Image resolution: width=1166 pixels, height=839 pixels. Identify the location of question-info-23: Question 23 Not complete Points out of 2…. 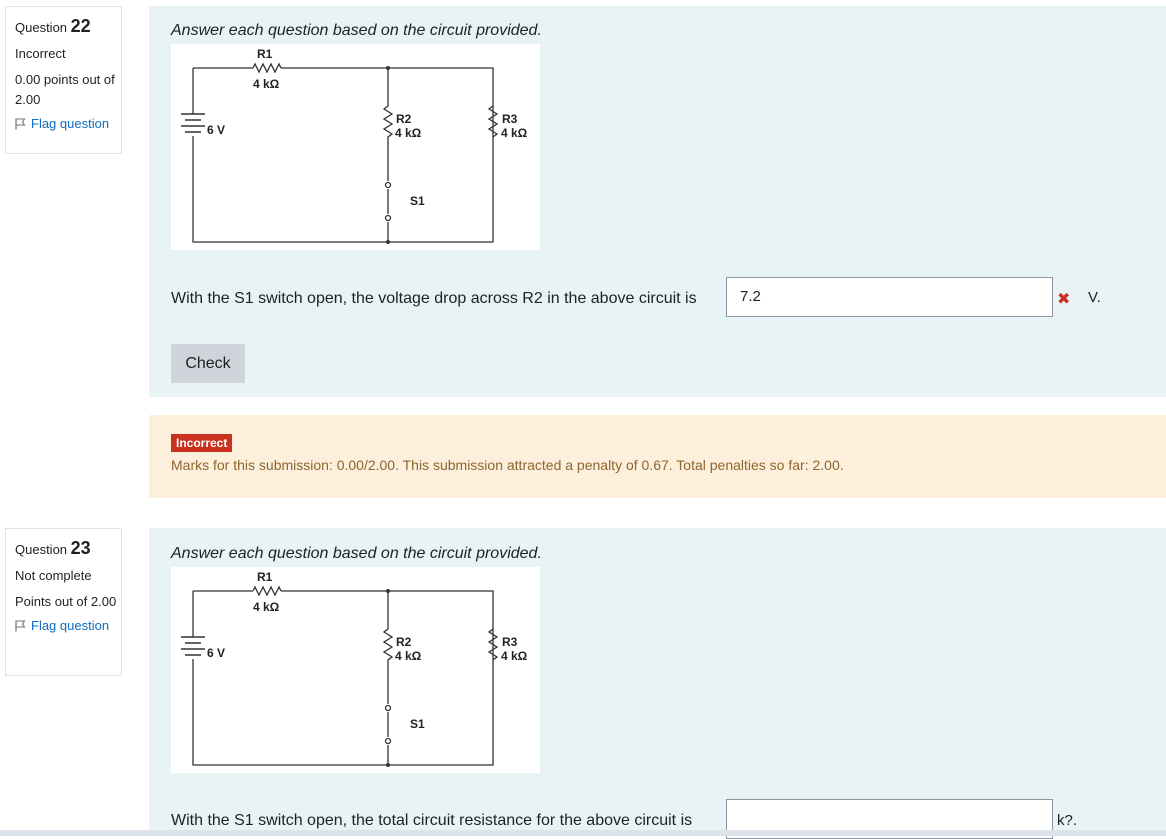
(63, 602).